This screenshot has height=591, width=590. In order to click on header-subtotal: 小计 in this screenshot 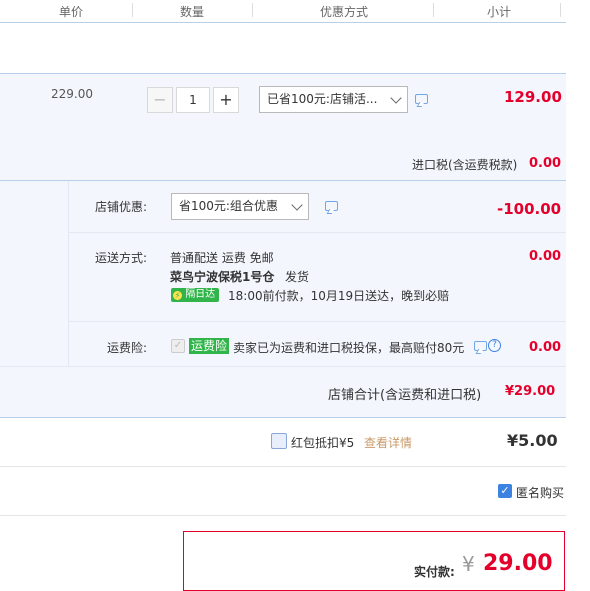, I will do `click(499, 12)`.